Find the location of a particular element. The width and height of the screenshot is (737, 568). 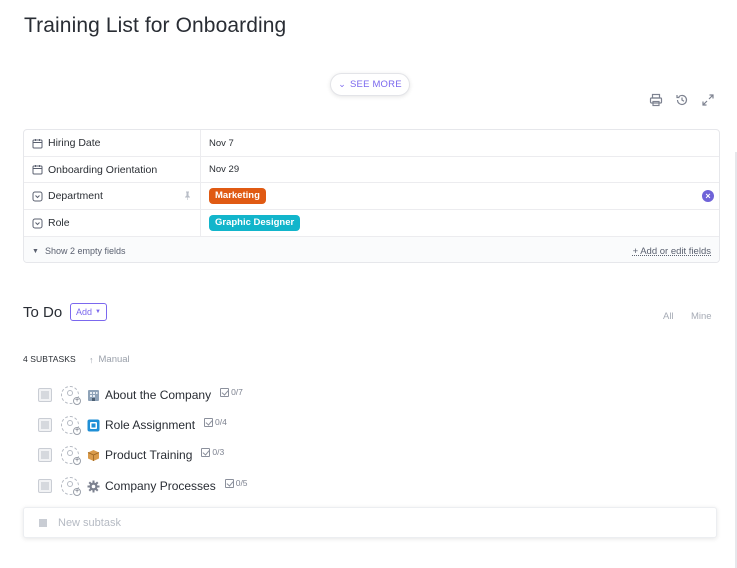

show-empty-label: Show 2 empty fields is located at coordinates (85, 251).